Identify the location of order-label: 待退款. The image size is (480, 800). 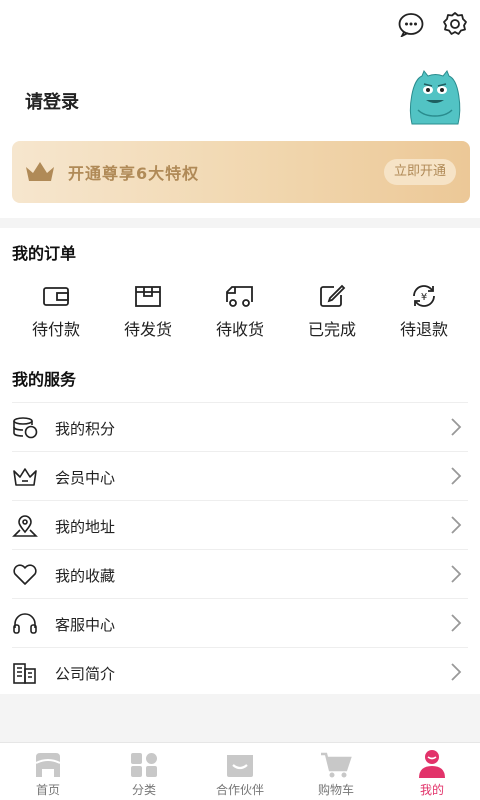
(423, 329).